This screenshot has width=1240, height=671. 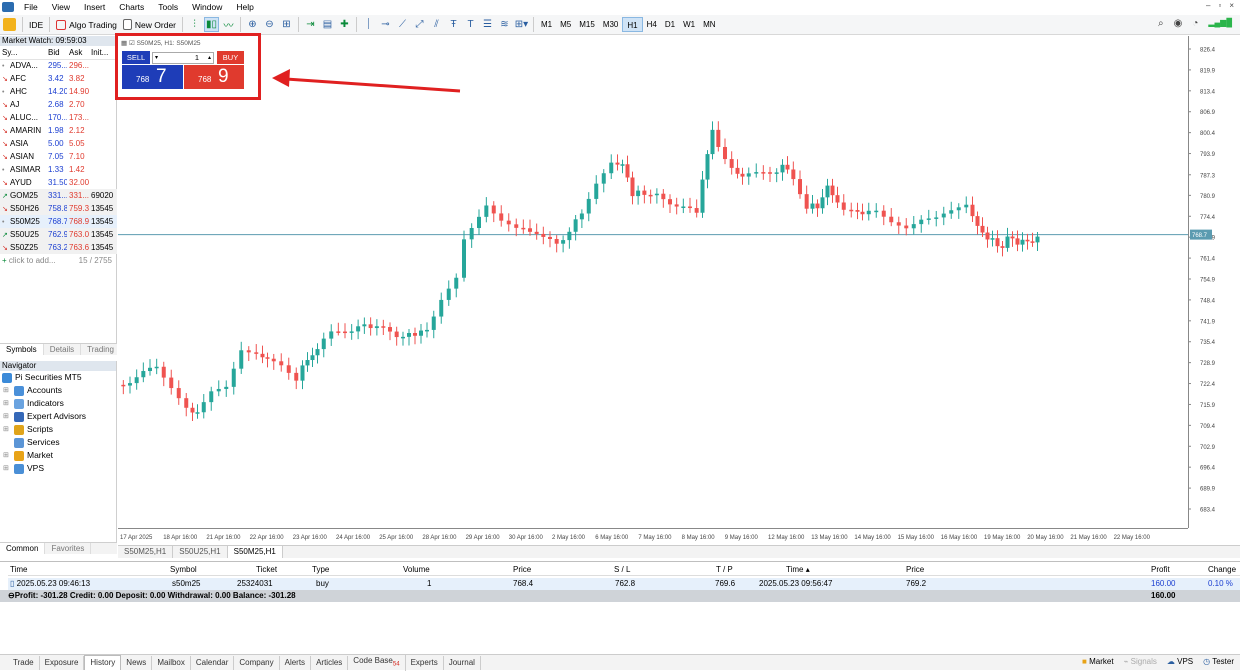 I want to click on account-icon: ◉, so click(x=1178, y=23).